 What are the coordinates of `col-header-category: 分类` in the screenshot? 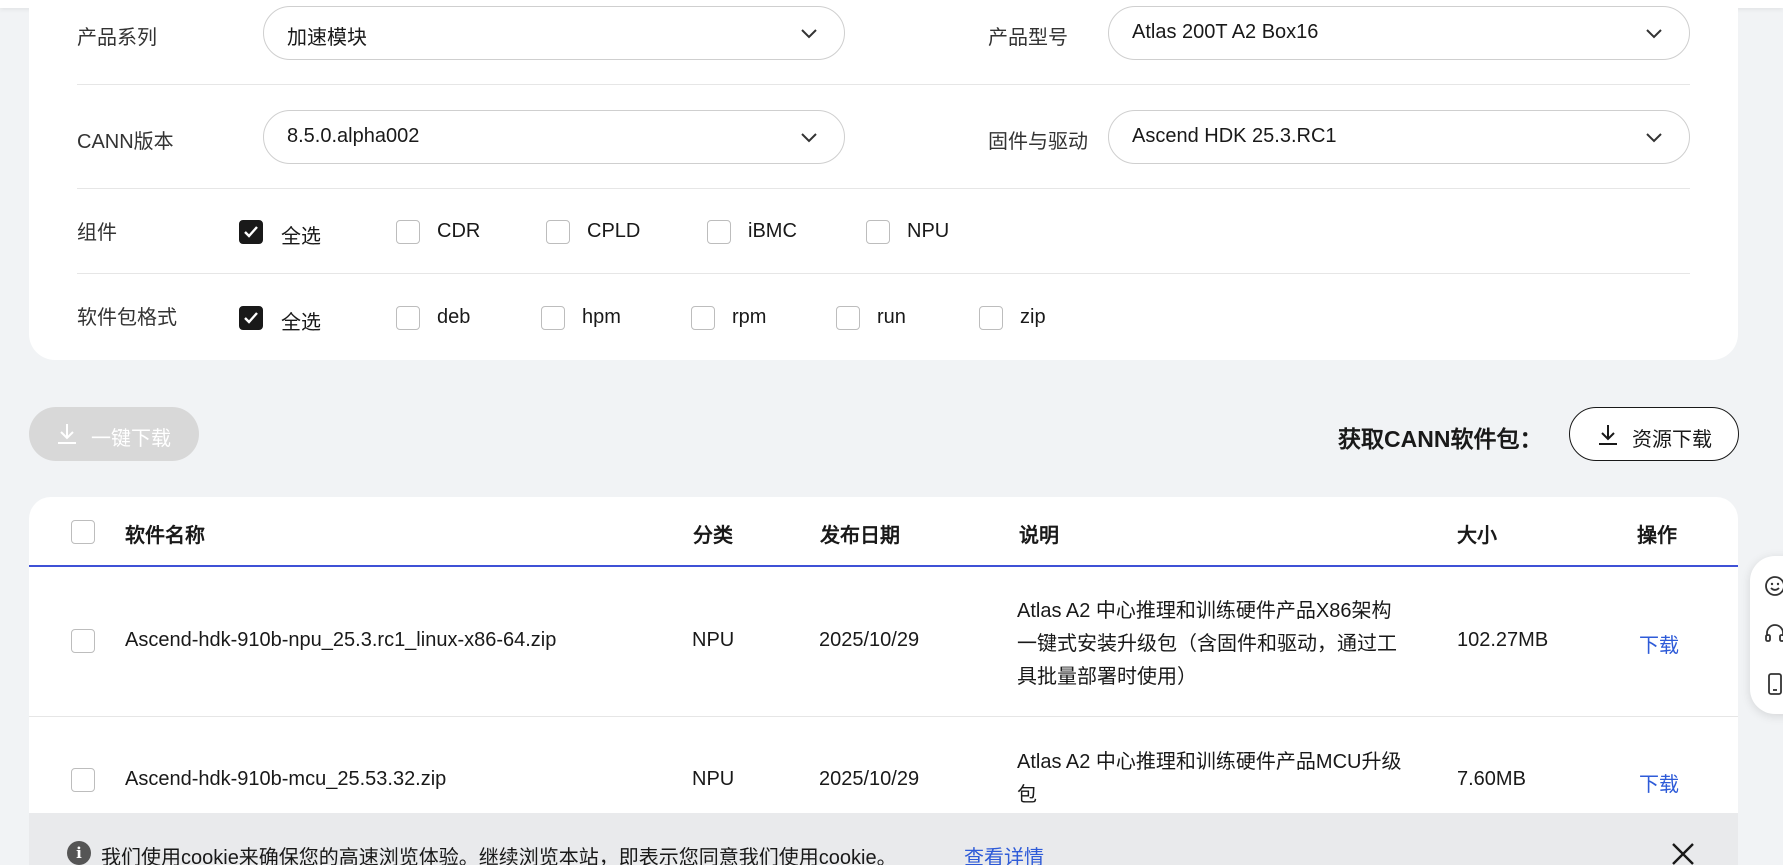 It's located at (713, 533).